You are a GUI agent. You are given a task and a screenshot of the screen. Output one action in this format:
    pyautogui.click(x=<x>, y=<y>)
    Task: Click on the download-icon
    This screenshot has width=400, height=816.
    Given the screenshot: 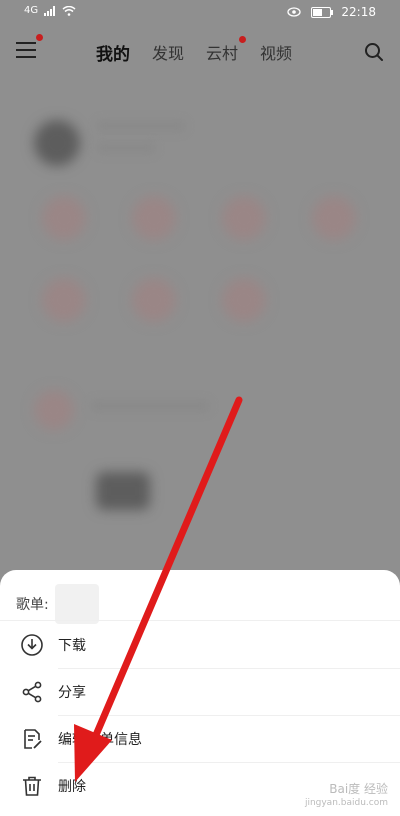 What is the action you would take?
    pyautogui.click(x=32, y=645)
    